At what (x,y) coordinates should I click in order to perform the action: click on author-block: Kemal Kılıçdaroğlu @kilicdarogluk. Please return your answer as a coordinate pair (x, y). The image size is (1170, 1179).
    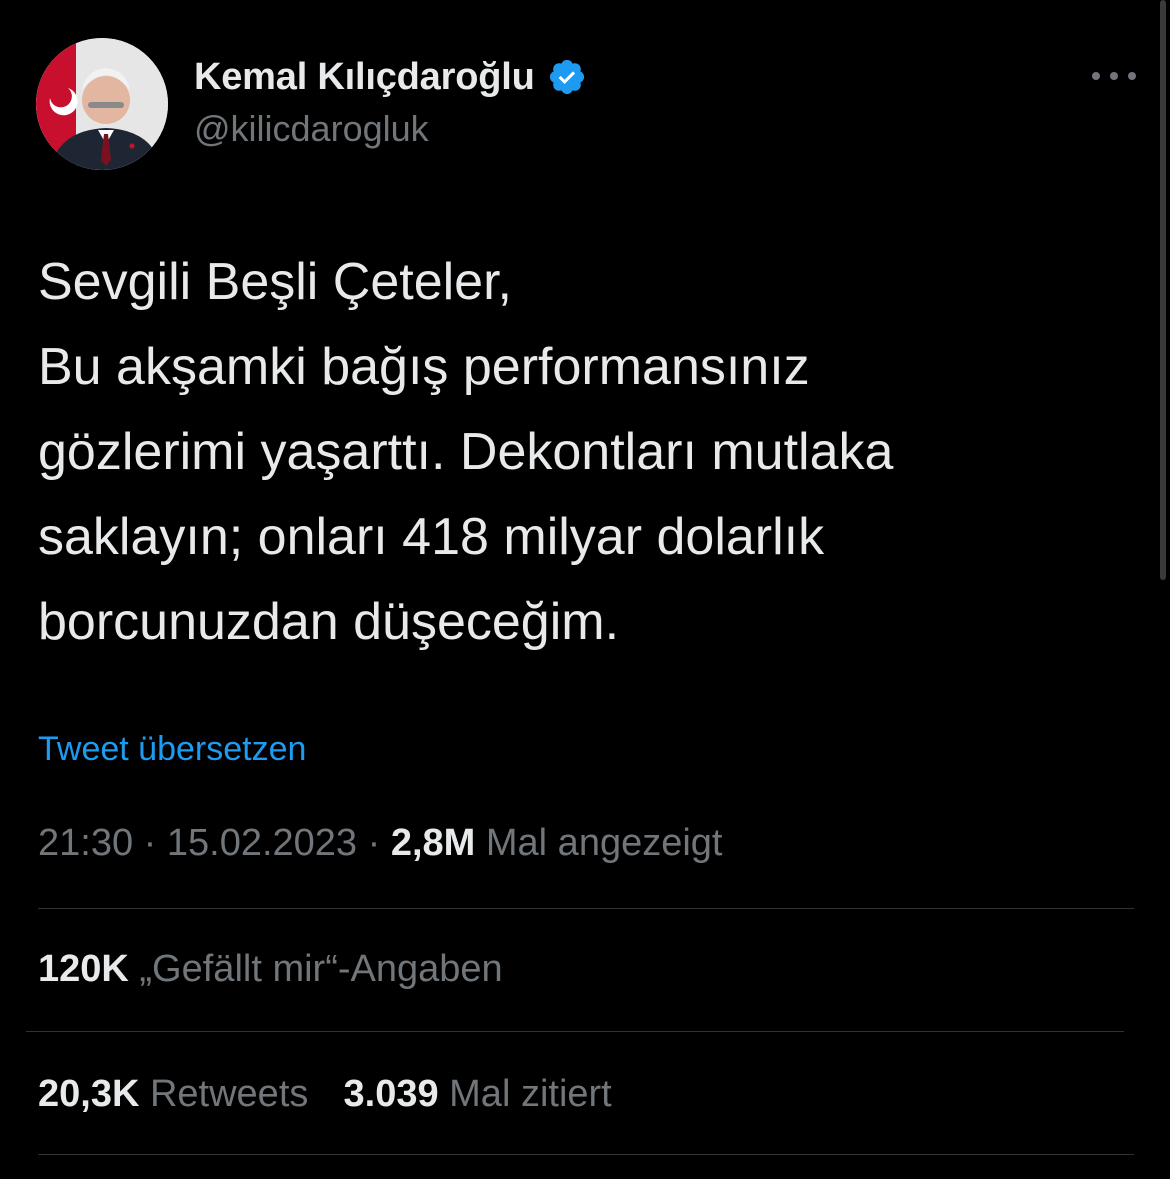
    Looking at the image, I should click on (390, 102).